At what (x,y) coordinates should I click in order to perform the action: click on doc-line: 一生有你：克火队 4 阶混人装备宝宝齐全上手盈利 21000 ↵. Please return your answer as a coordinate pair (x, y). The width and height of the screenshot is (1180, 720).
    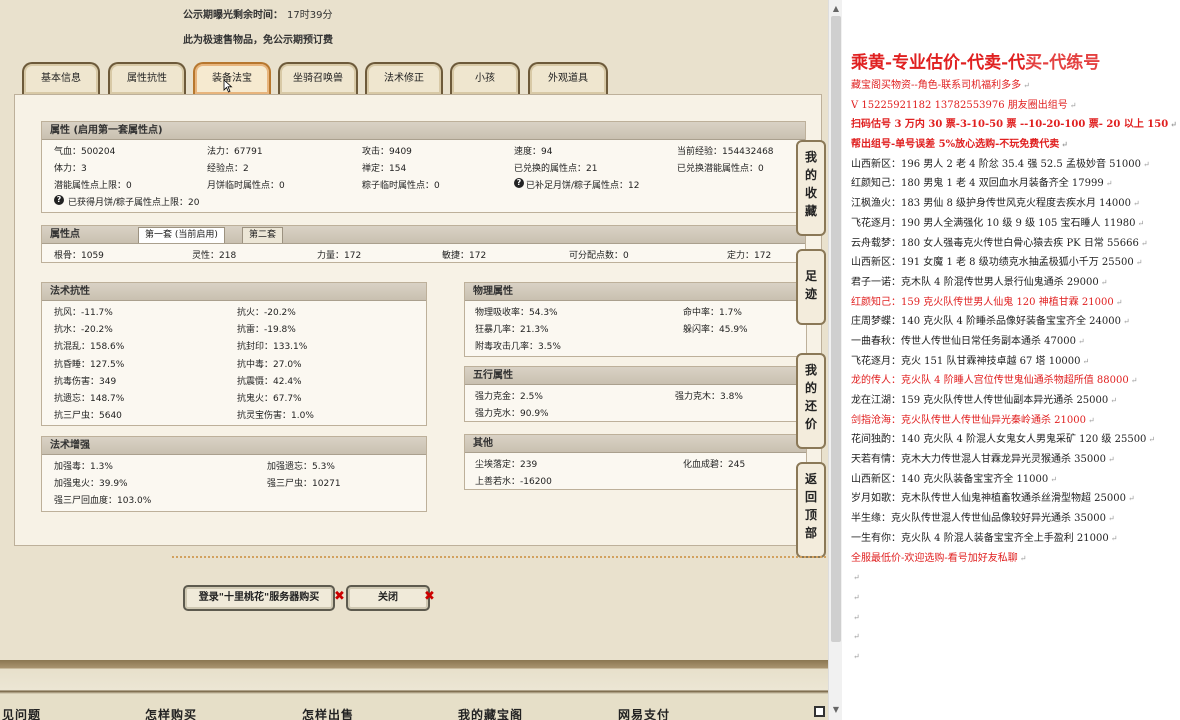
    Looking at the image, I should click on (1015, 539).